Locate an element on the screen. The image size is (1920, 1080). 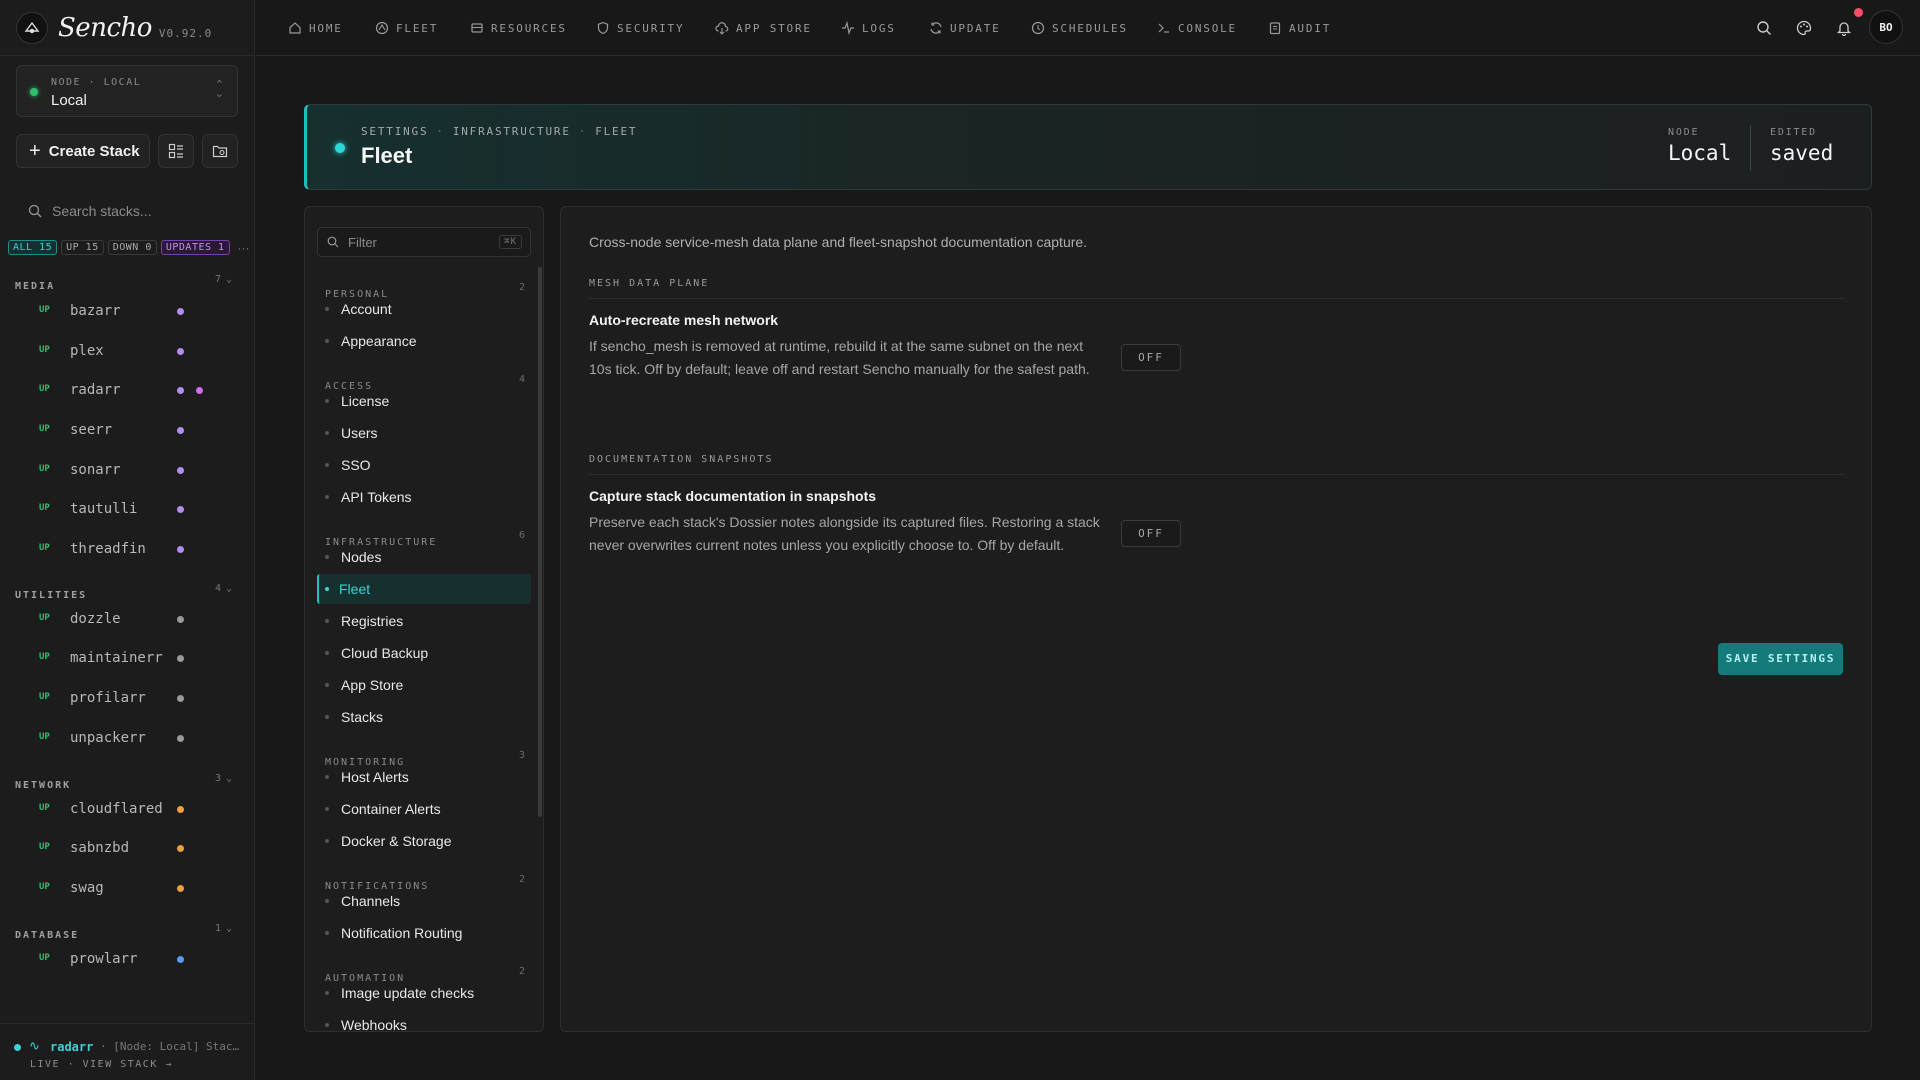
settings-link-notification-routing: Notification Routing is located at coordinates (424, 933).